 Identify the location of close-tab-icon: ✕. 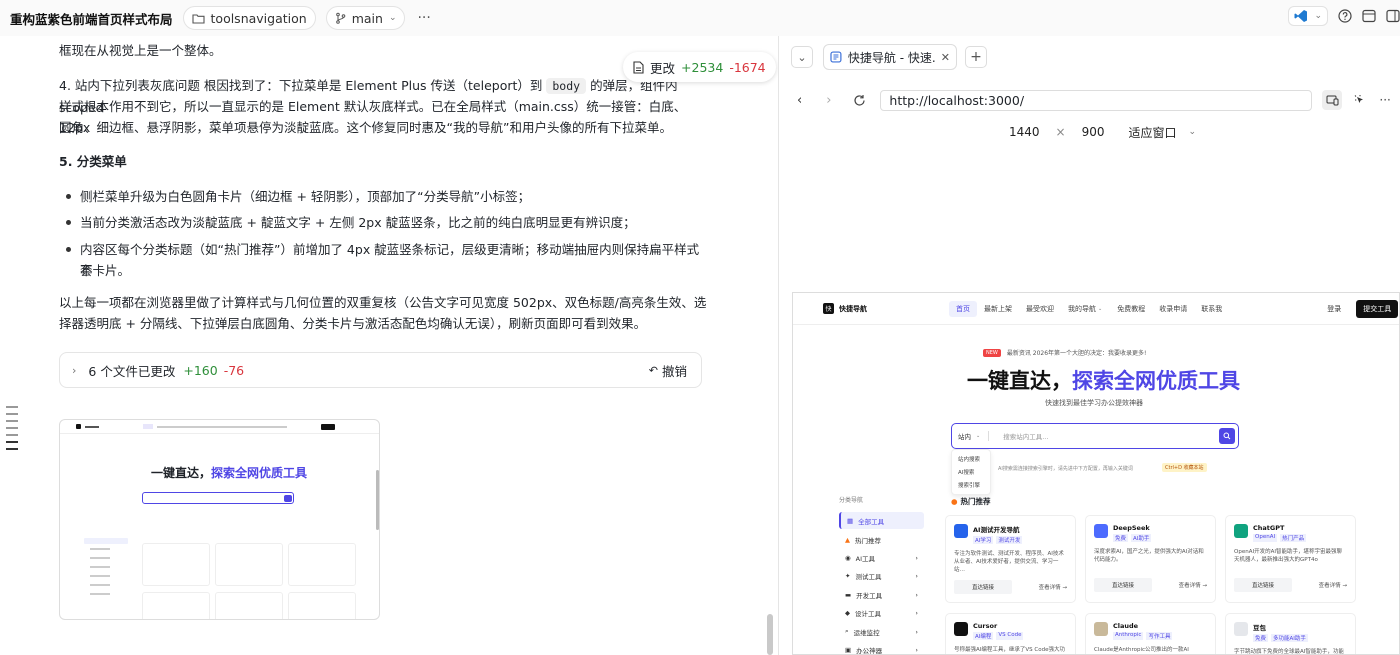
(945, 57).